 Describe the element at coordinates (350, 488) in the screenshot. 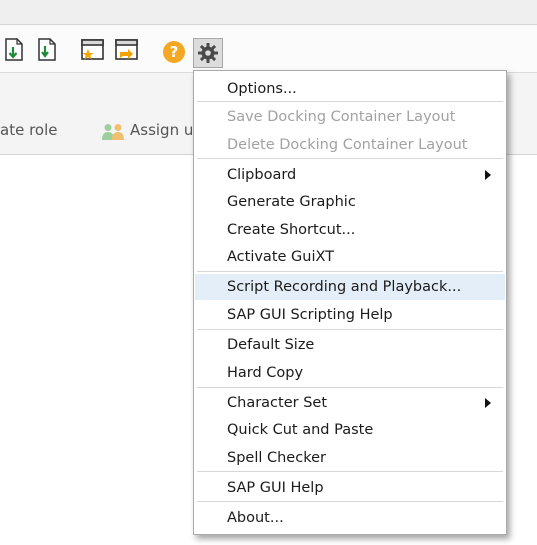

I see `menu-item-sap-gui-help: SAP GUI Help` at that location.